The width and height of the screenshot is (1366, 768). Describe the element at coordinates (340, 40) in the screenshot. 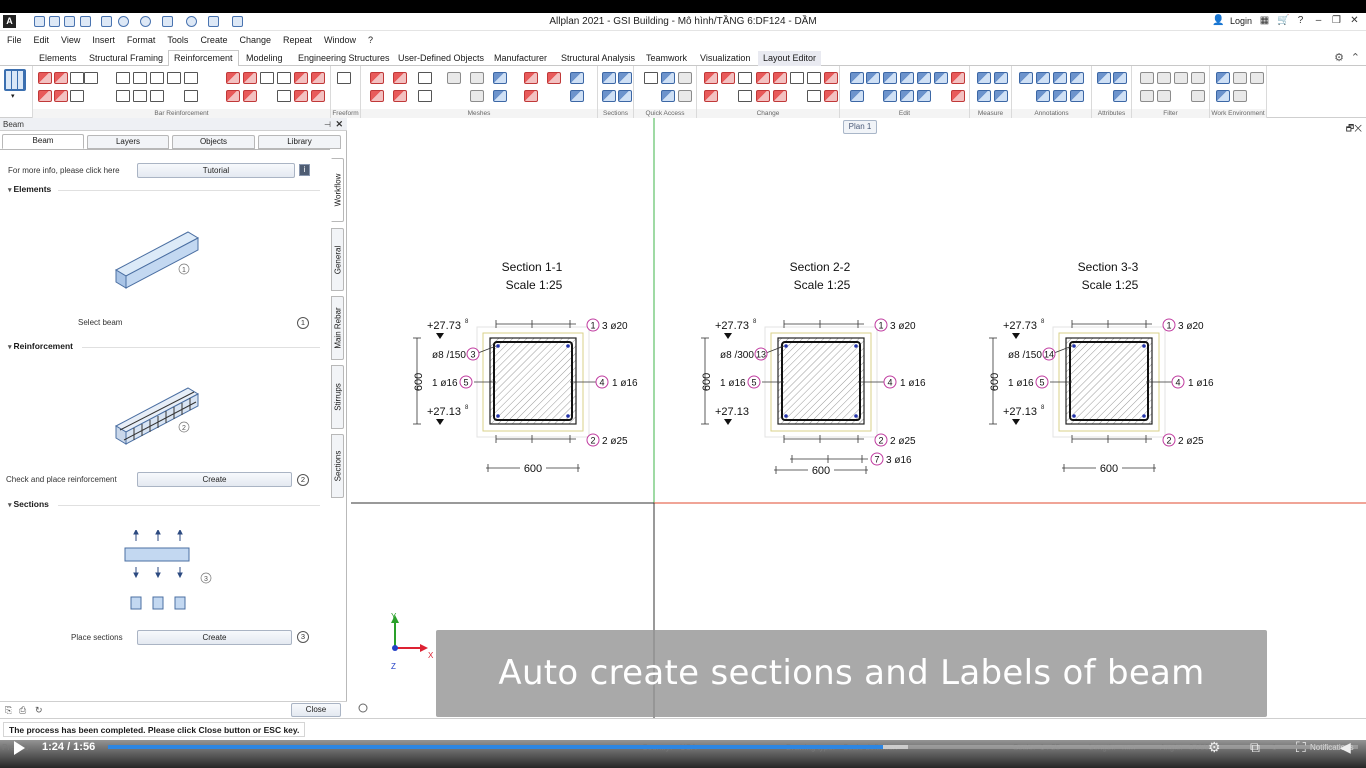

I see `menu-window: Window` at that location.